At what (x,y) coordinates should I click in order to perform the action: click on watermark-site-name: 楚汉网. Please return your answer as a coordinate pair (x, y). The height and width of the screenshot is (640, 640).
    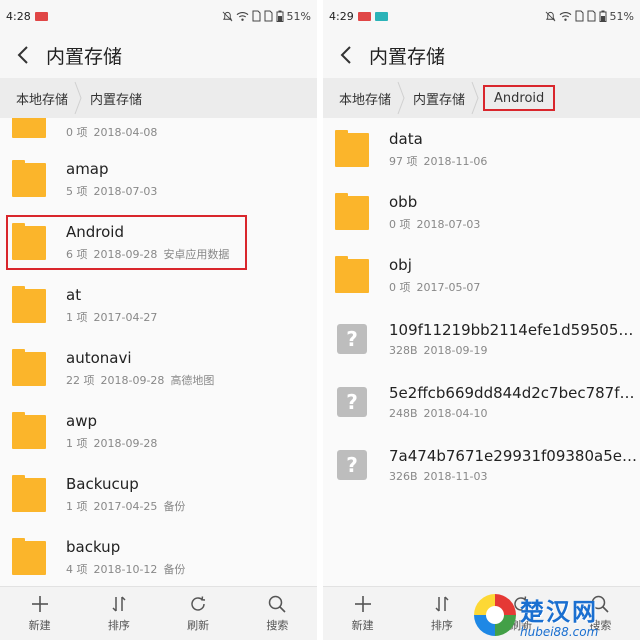
    Looking at the image, I should click on (559, 611).